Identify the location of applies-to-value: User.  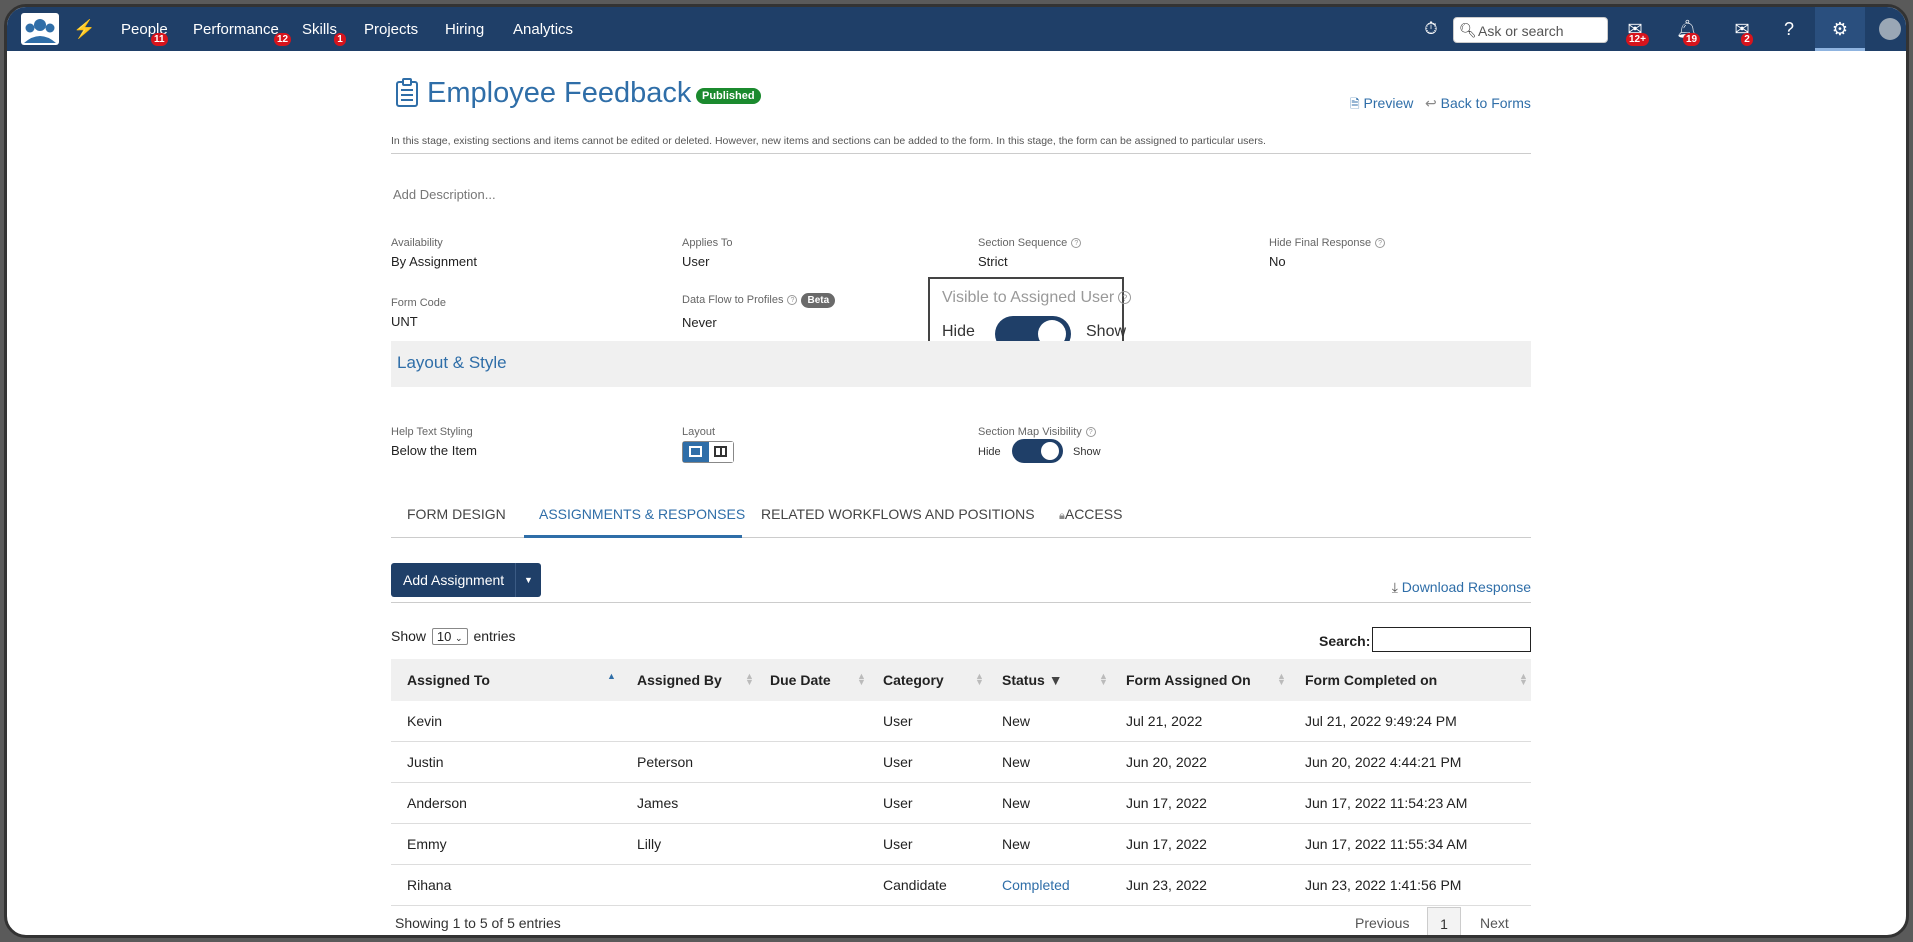
(696, 261).